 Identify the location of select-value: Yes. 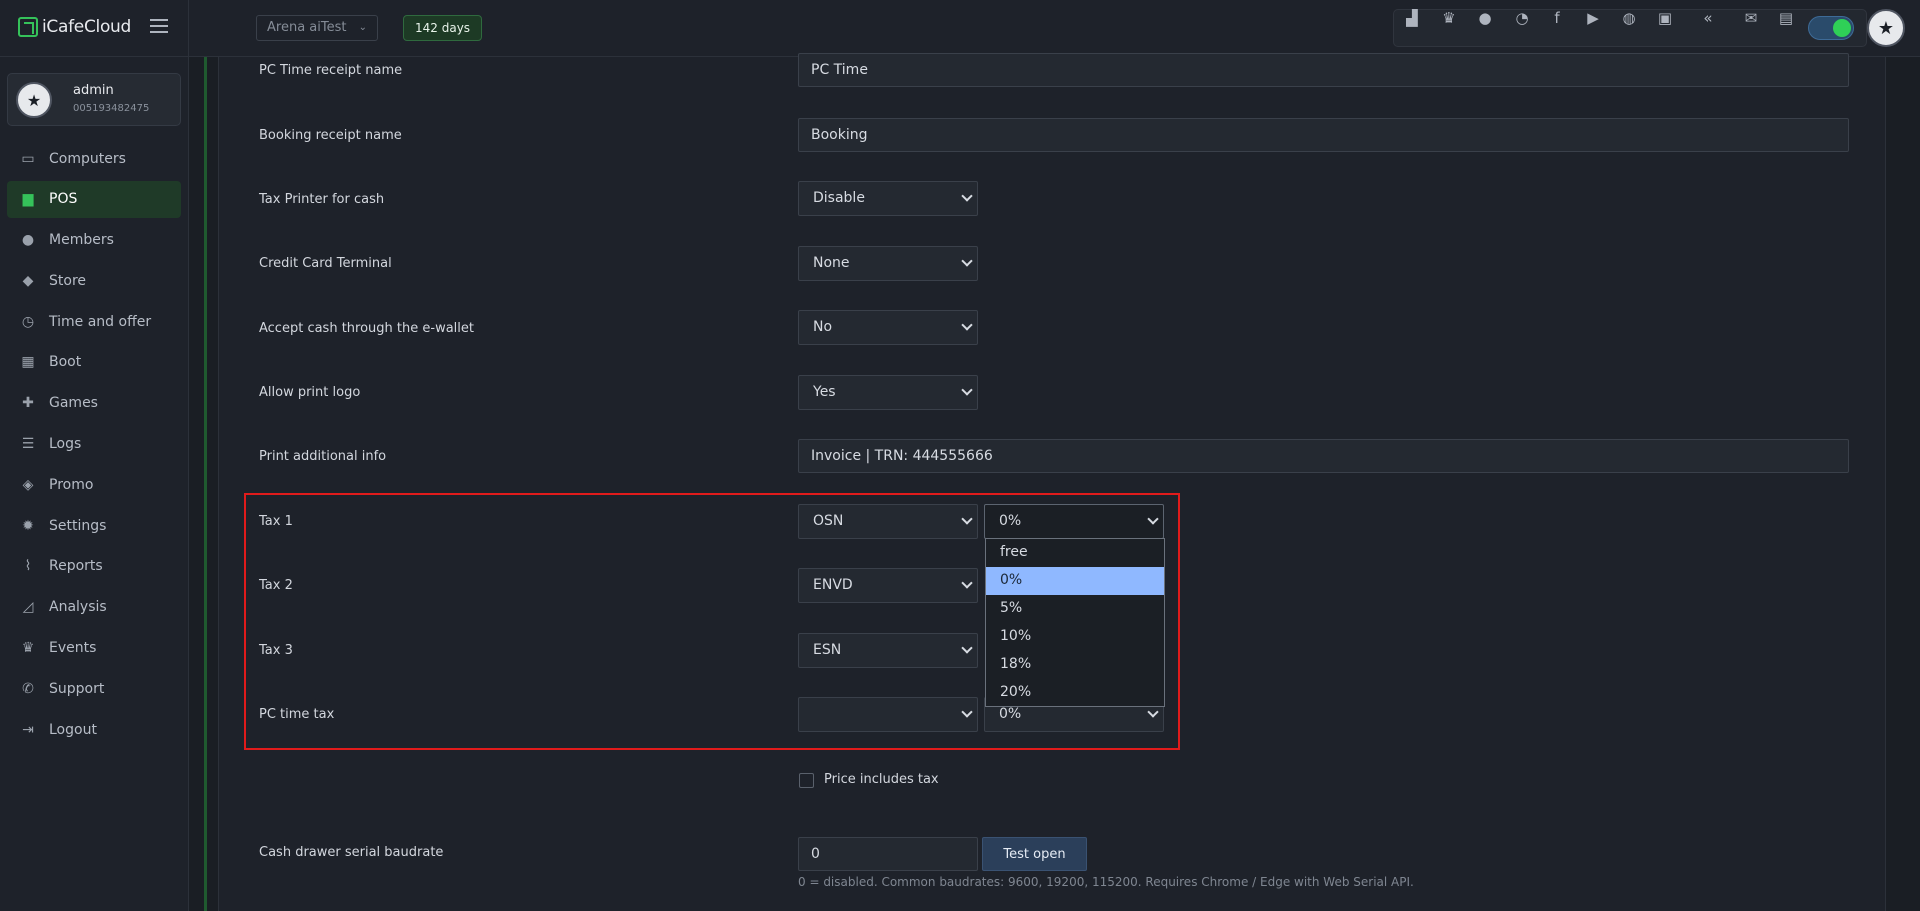
(824, 392).